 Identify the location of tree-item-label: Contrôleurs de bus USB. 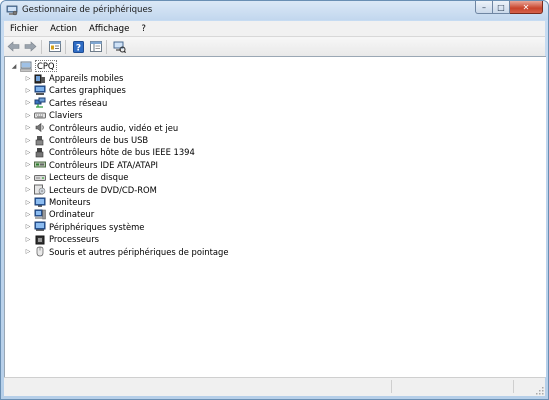
(99, 140).